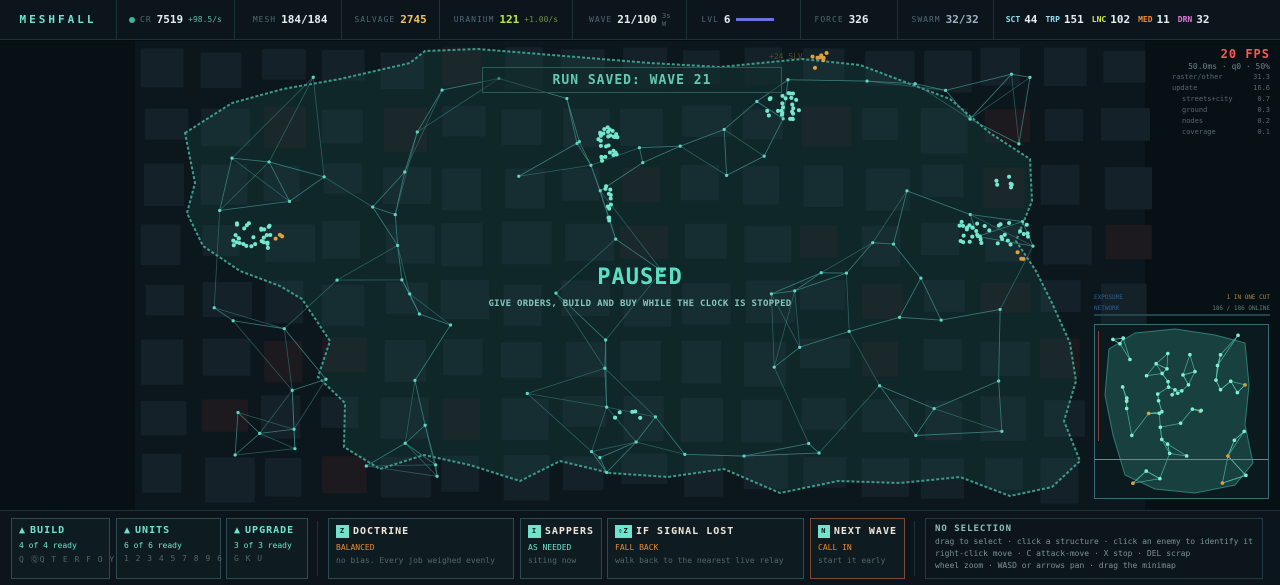  Describe the element at coordinates (169, 548) in the screenshot. I see `units-menu-button: ▲ UNITS 6 of 6 ready 1 2 3 4 5 7 8 9 6` at that location.